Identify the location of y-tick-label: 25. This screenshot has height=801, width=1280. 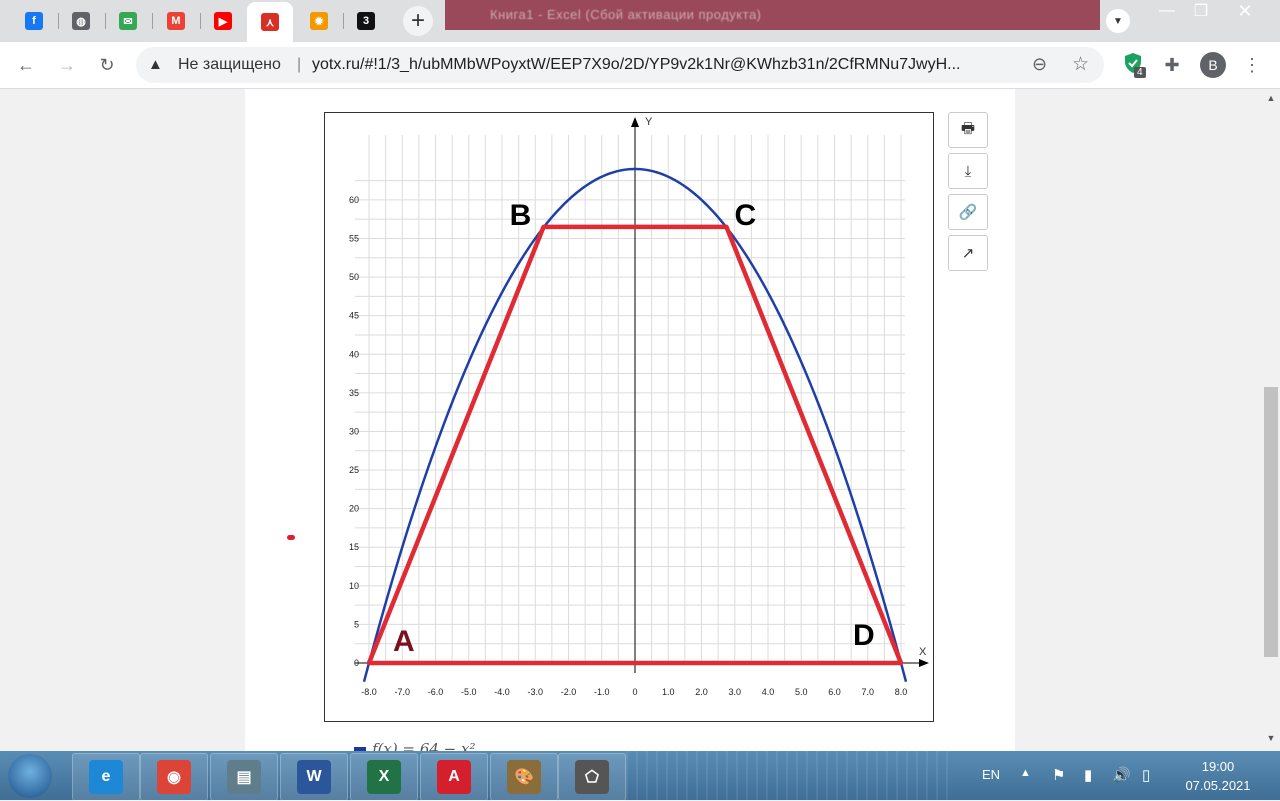
(354, 470).